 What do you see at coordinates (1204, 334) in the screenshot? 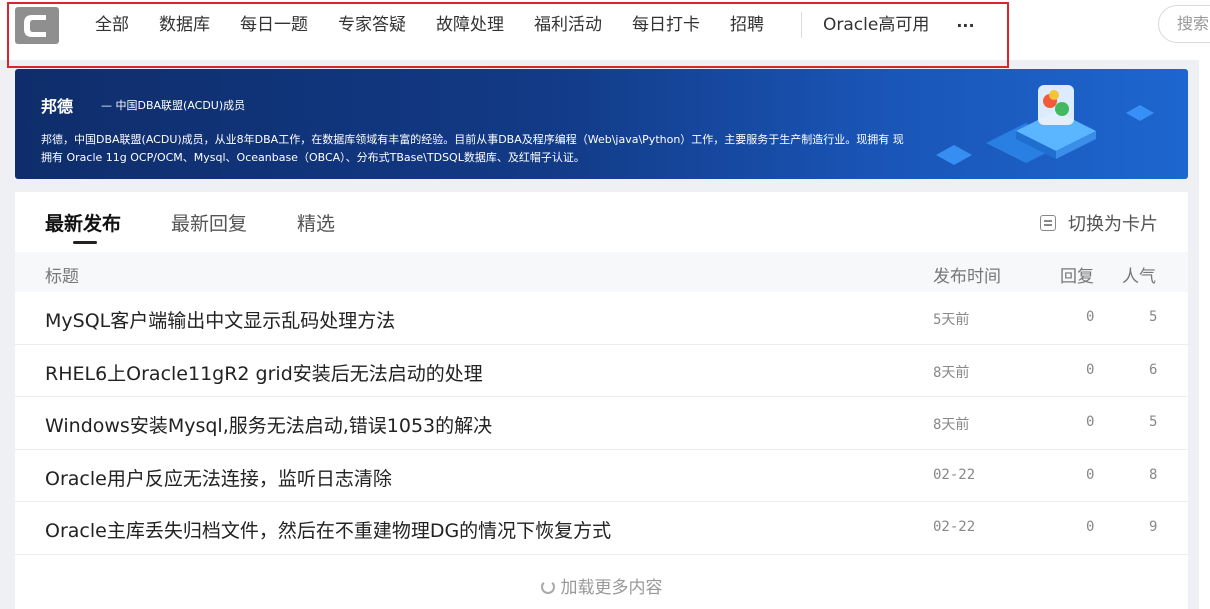
I see `right-sidebar-edge` at bounding box center [1204, 334].